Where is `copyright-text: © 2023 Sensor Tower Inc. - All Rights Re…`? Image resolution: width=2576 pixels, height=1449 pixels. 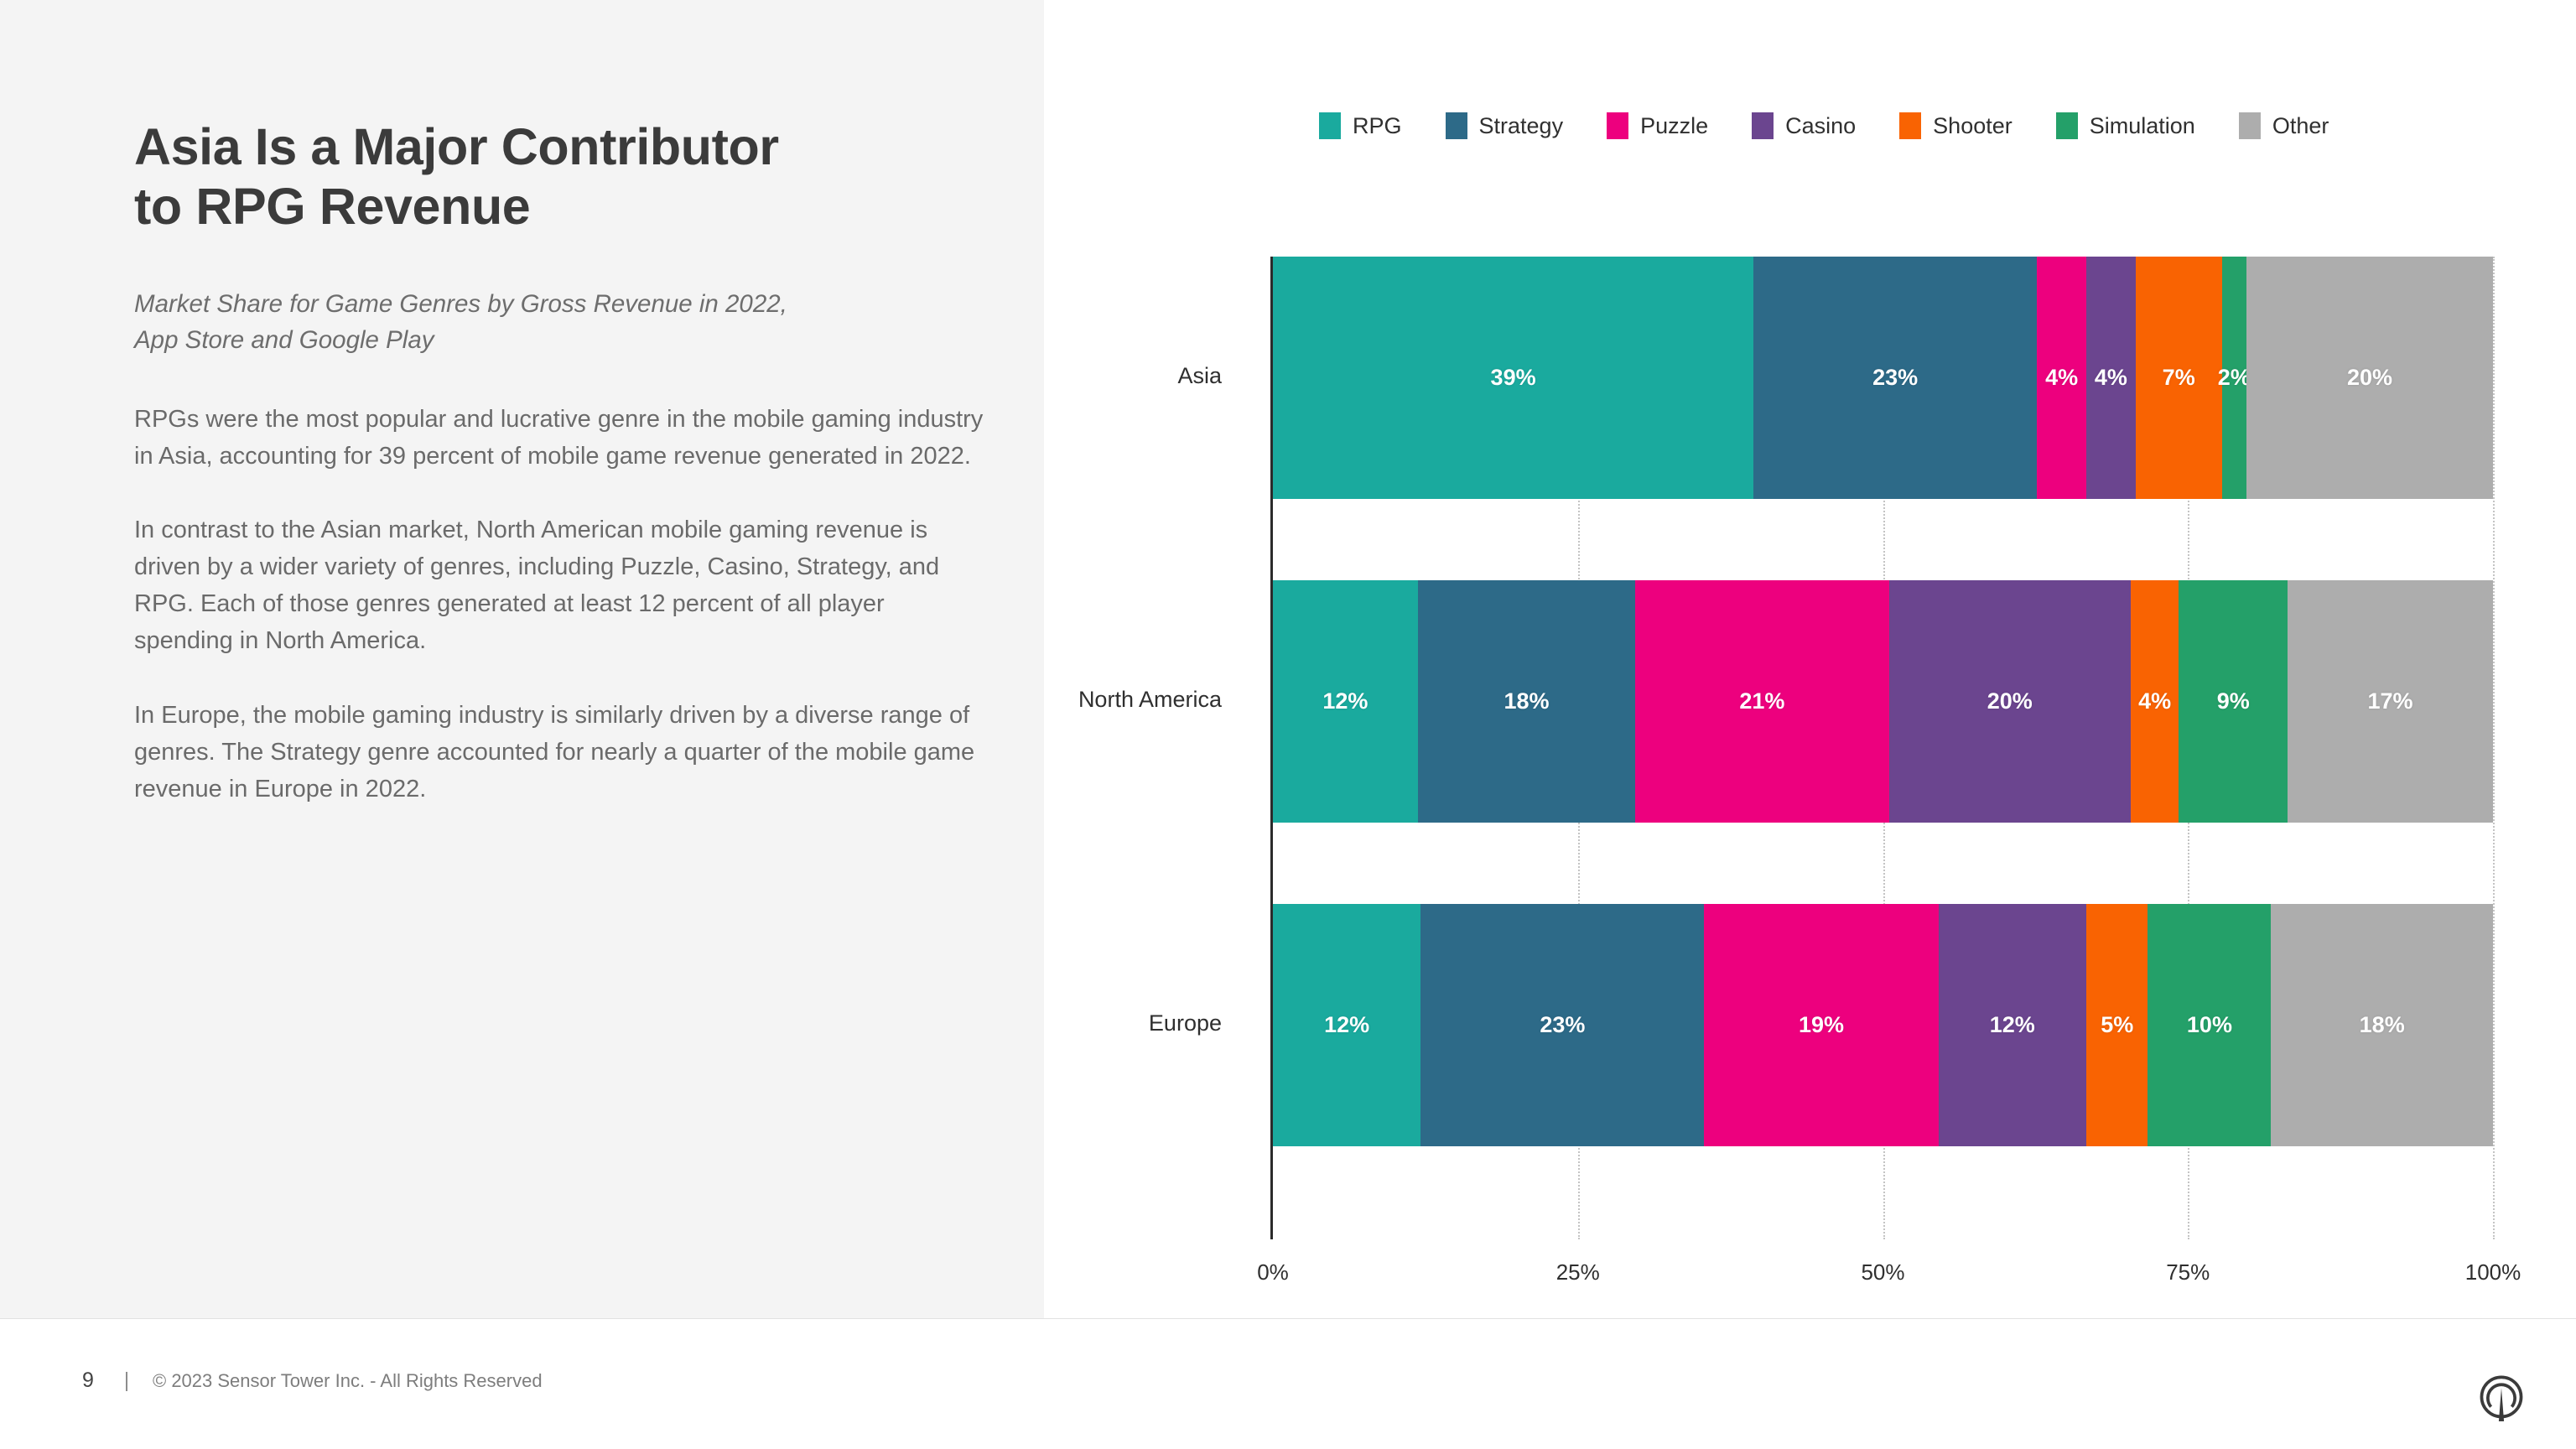 copyright-text: © 2023 Sensor Tower Inc. - All Rights Re… is located at coordinates (348, 1380).